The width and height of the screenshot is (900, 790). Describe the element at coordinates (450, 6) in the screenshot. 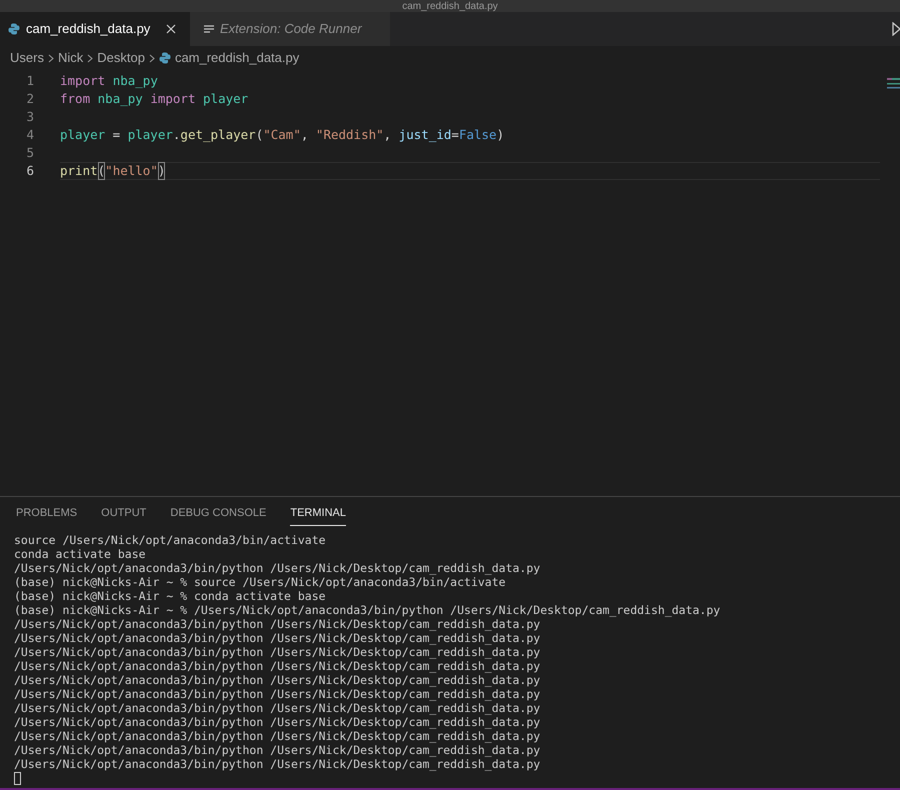

I see `window-title: cam_reddish_data.py` at that location.